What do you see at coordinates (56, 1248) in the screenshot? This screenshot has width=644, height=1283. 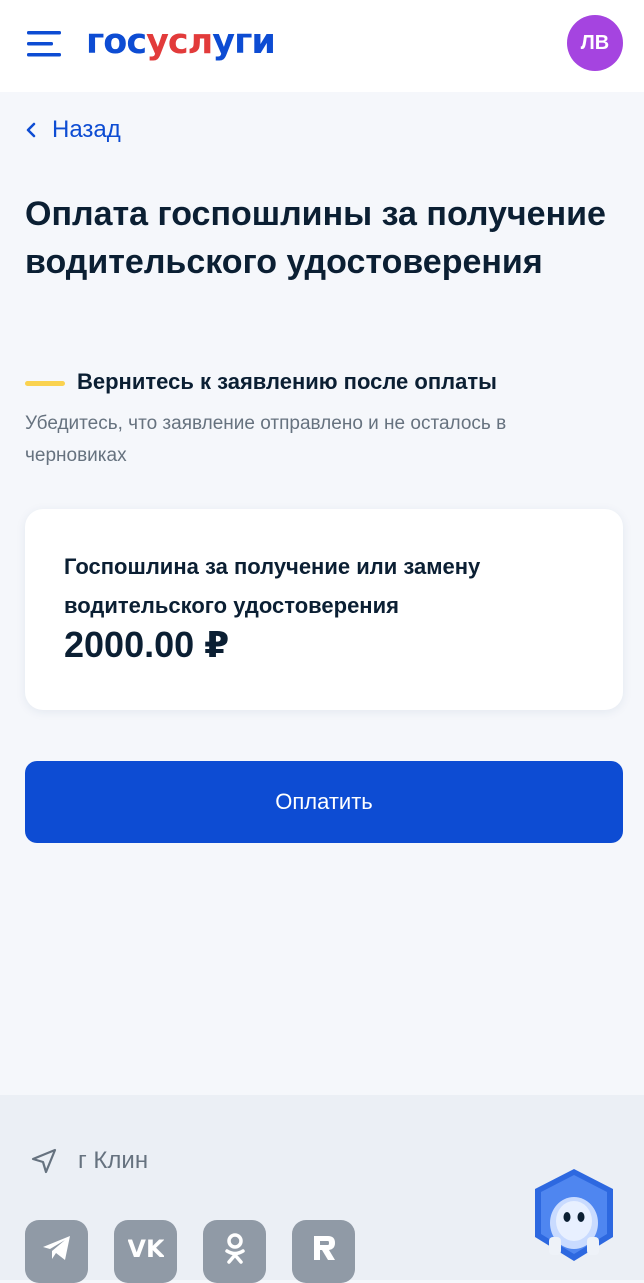 I see `telegram-icon` at bounding box center [56, 1248].